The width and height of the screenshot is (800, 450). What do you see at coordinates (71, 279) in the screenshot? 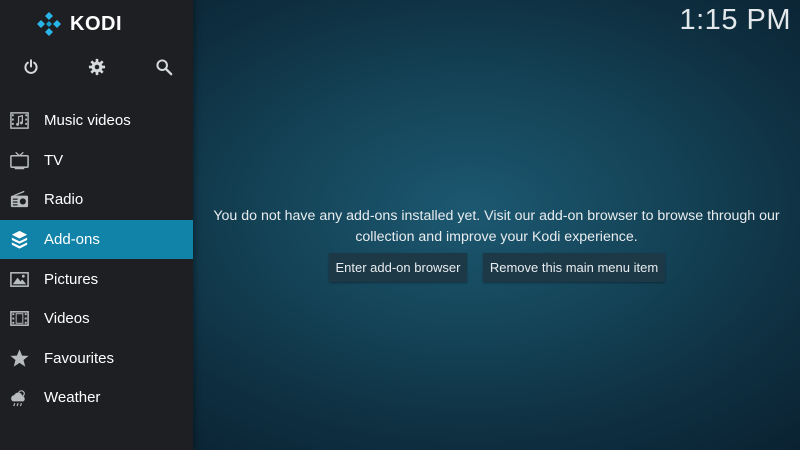
I see `menu-item-label: Pictures` at bounding box center [71, 279].